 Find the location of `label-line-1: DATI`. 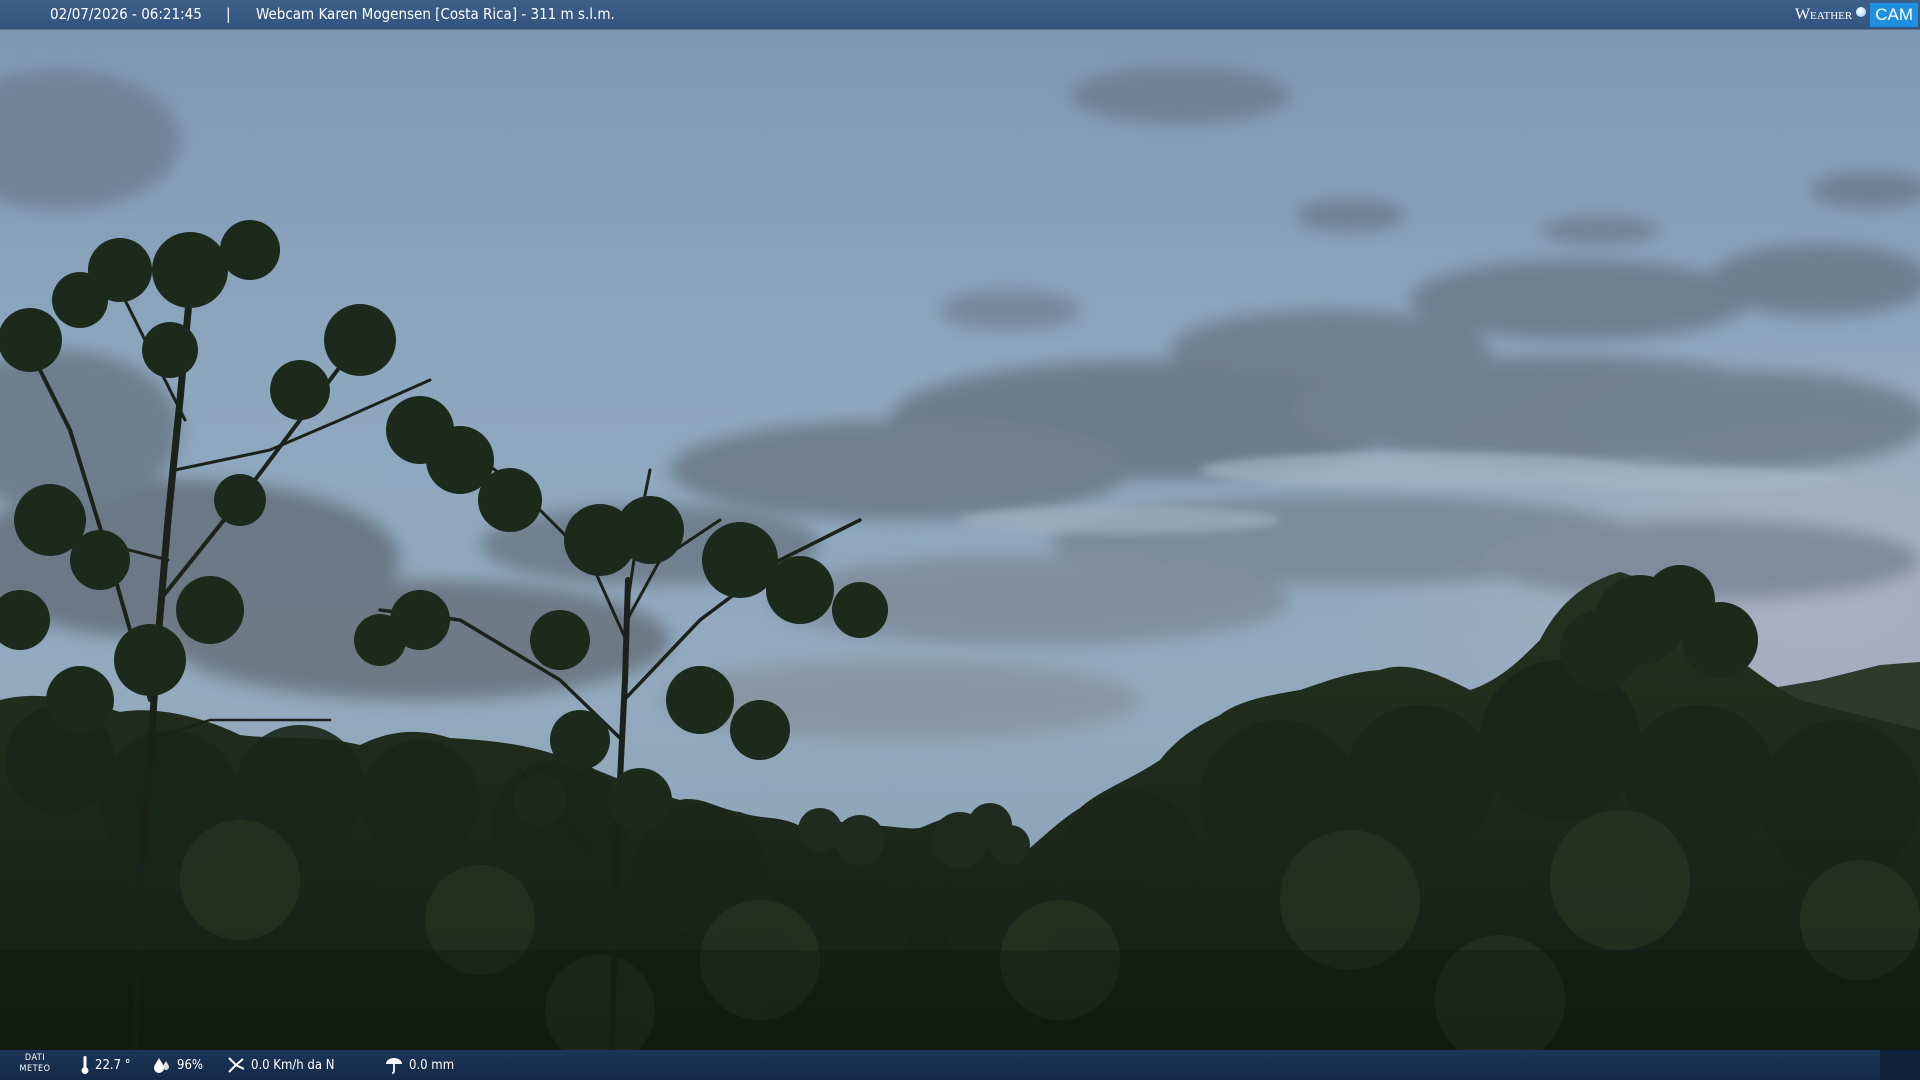

label-line-1: DATI is located at coordinates (35, 1058).